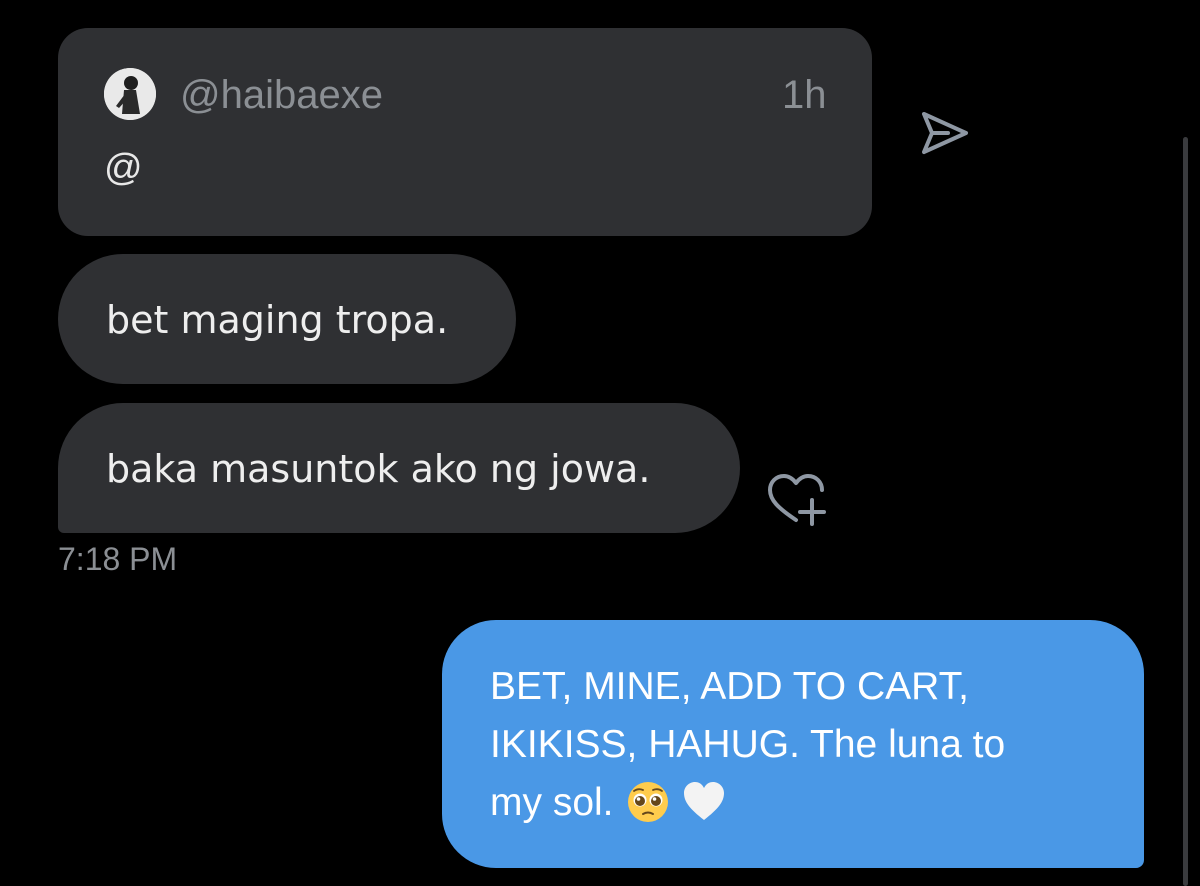  Describe the element at coordinates (748, 744) in the screenshot. I see `sent-message-line: IKIKISS, HAHUG. The luna to` at that location.